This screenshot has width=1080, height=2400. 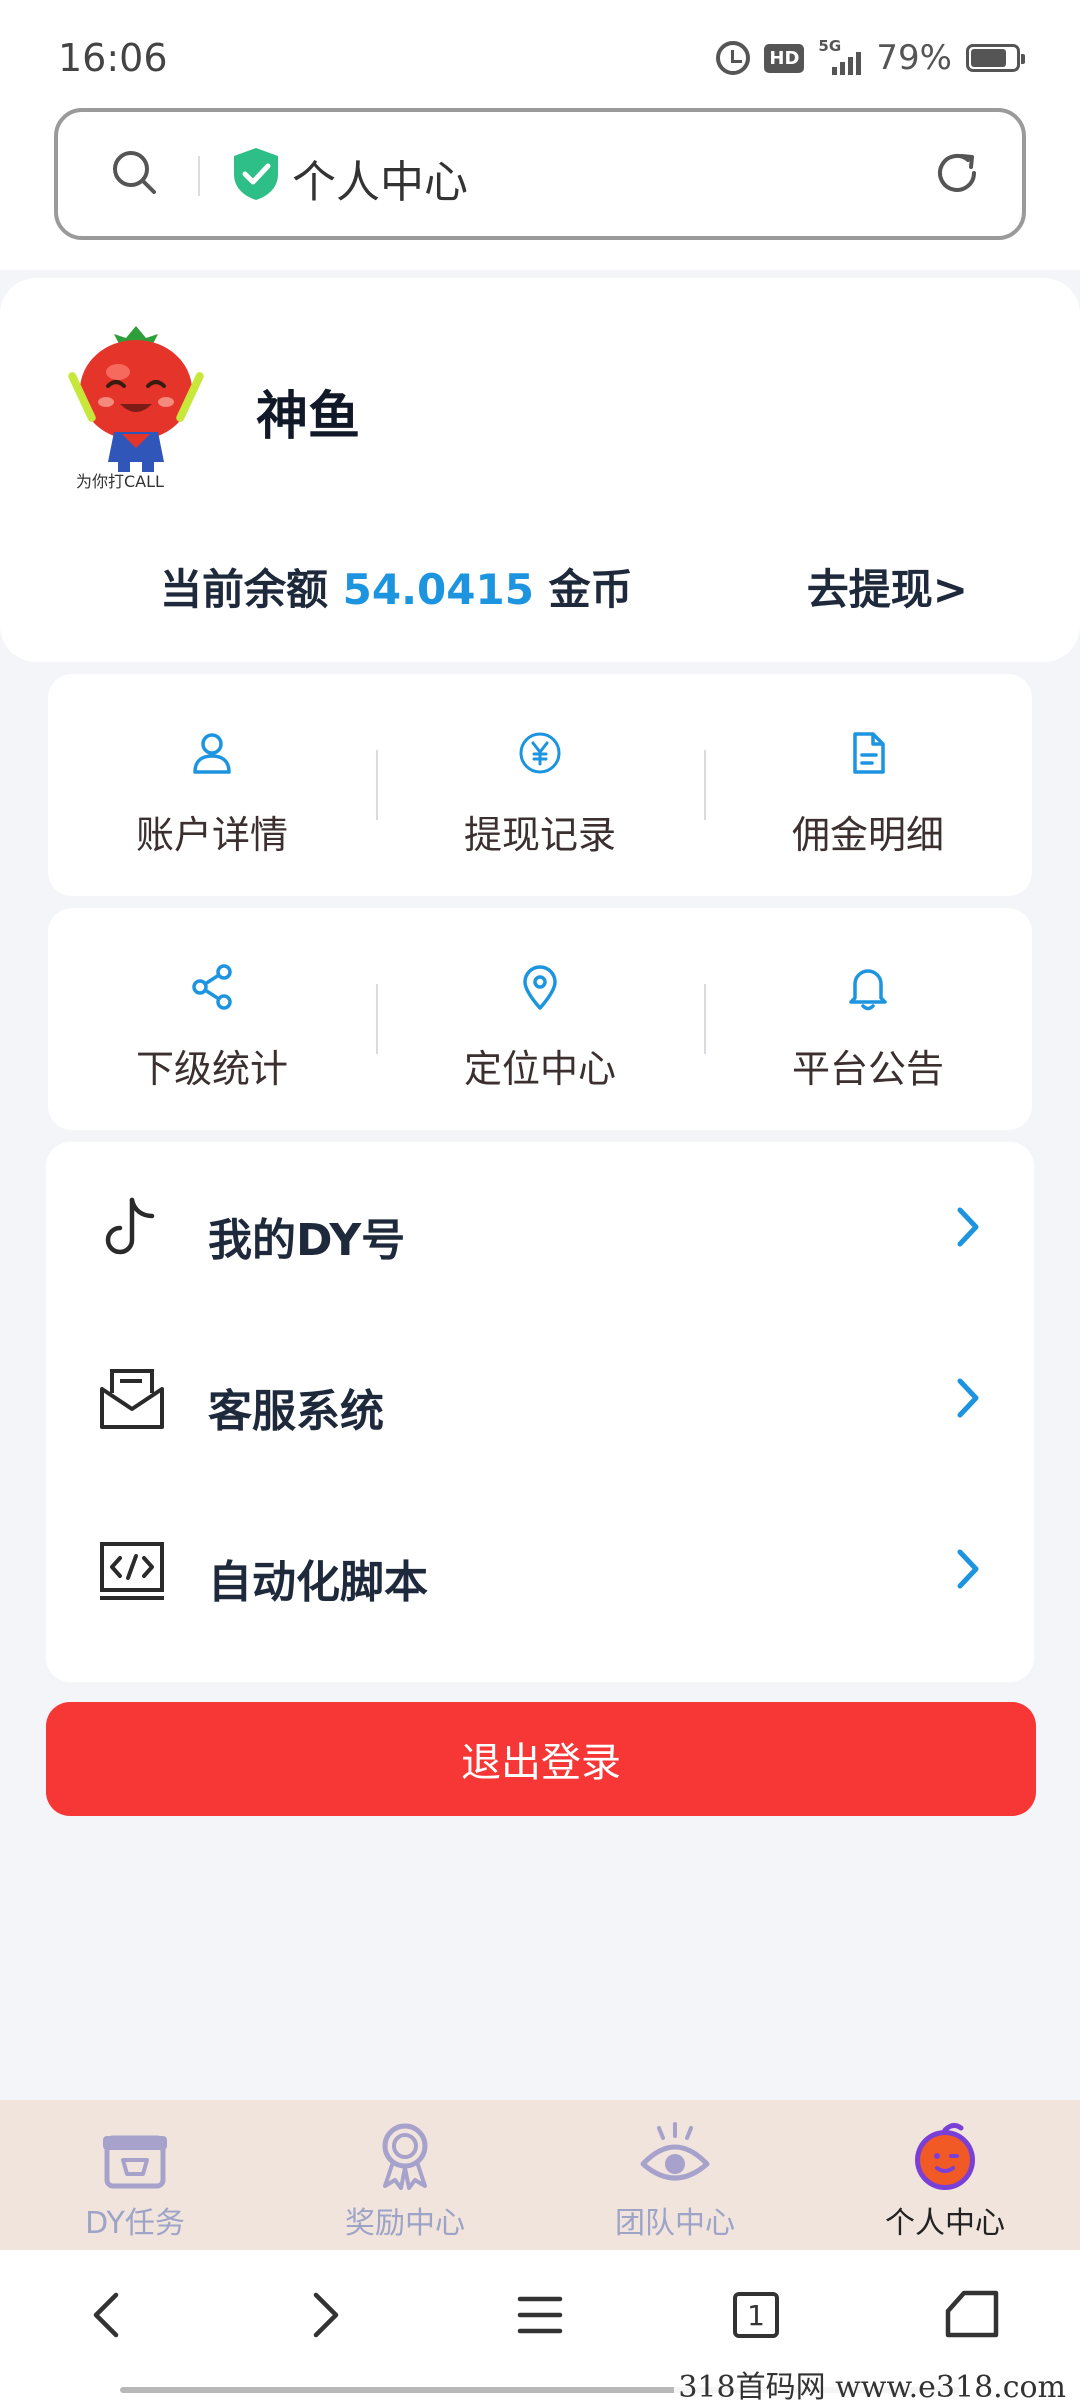 I want to click on balance-row: 当前余额 54.0415 金币, so click(x=396, y=586).